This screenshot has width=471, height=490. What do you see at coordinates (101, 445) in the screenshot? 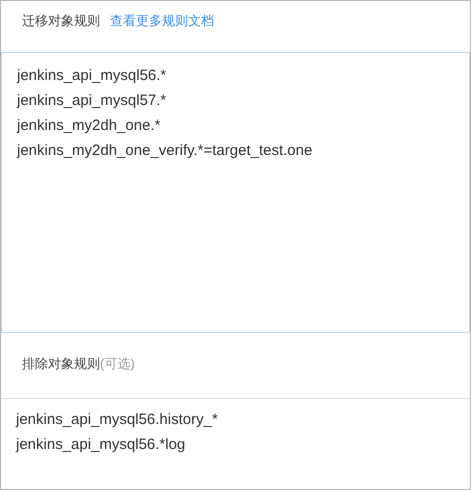
I see `rule-line: jenkins_api_mysql56.*log` at bounding box center [101, 445].